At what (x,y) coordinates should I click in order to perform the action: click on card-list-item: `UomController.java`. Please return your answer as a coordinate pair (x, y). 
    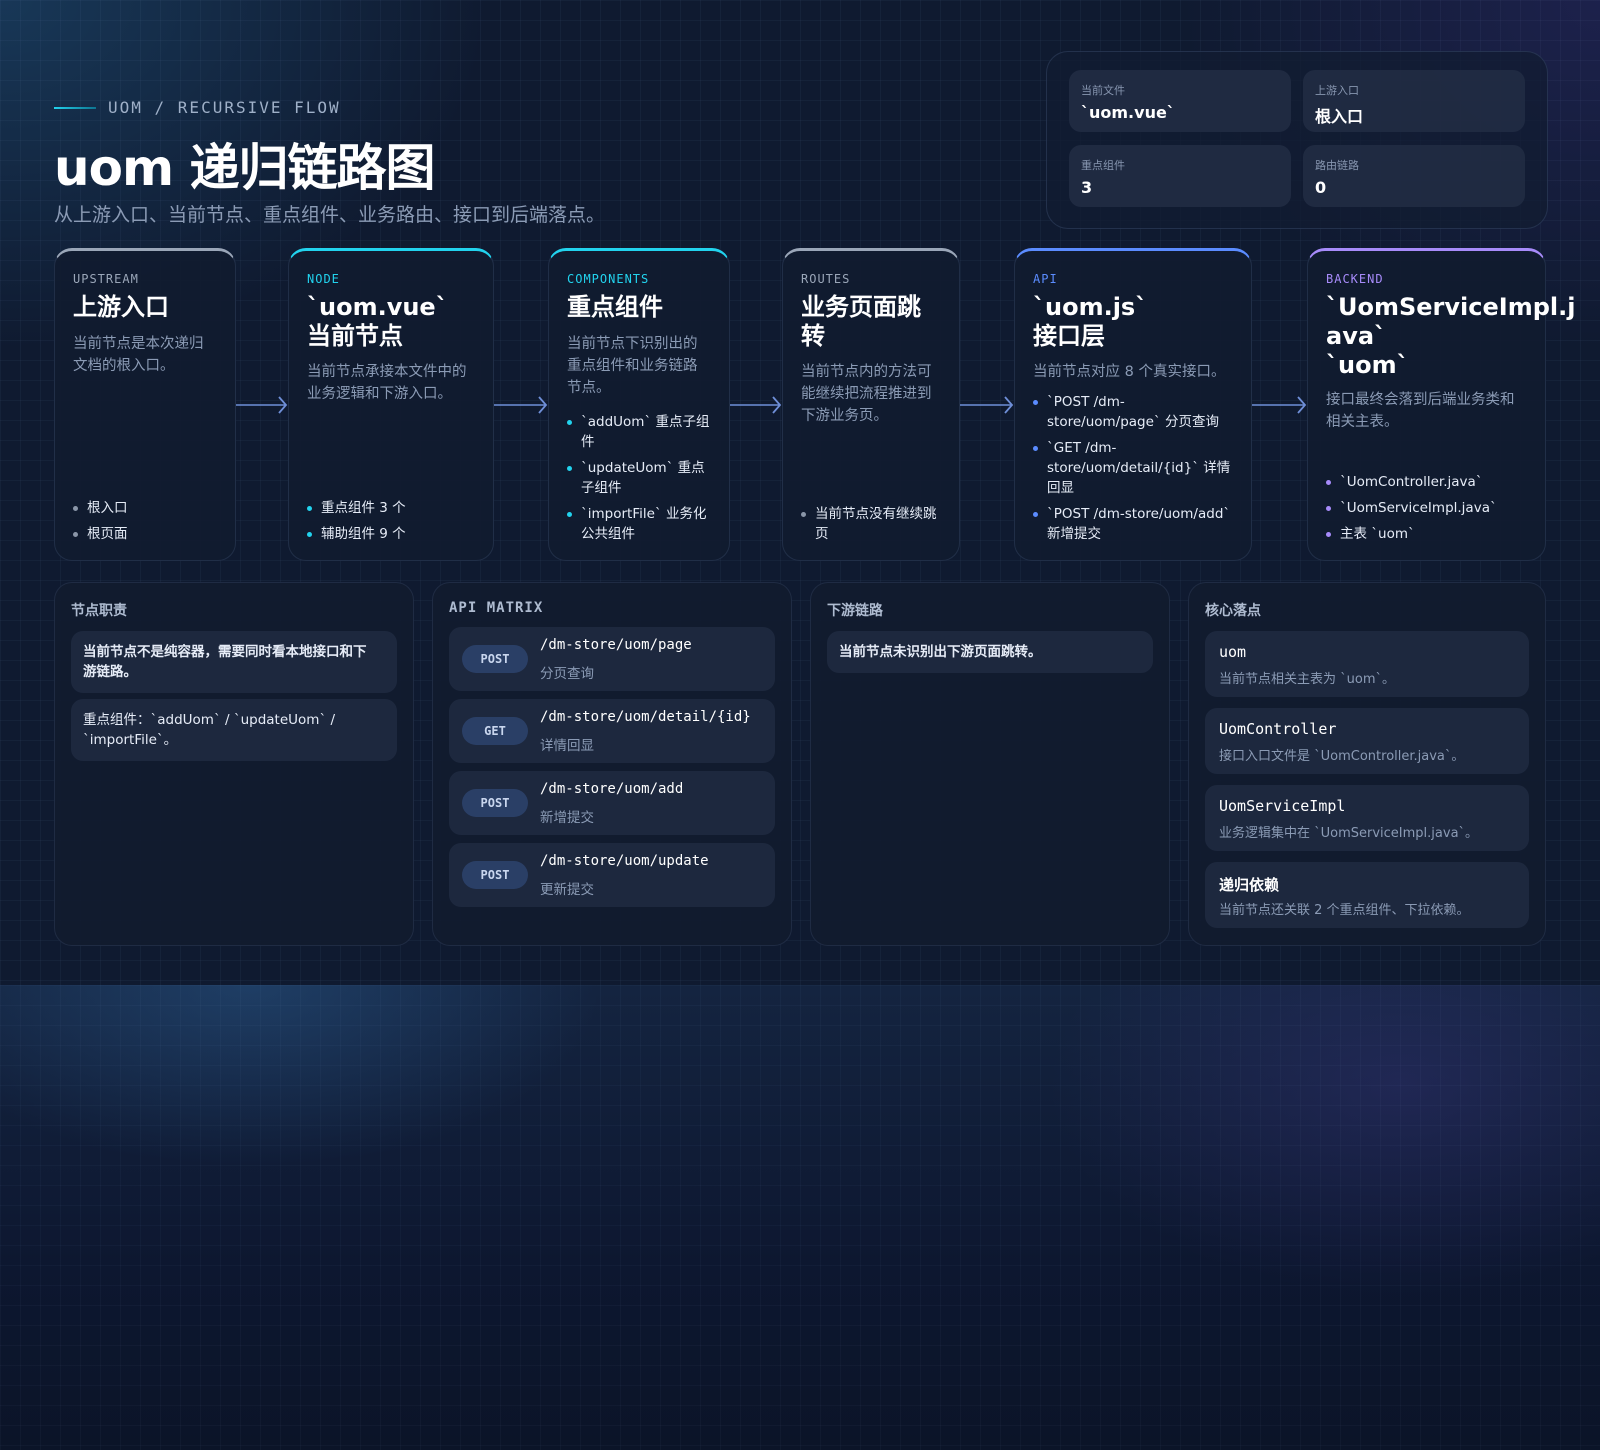
    Looking at the image, I should click on (1429, 482).